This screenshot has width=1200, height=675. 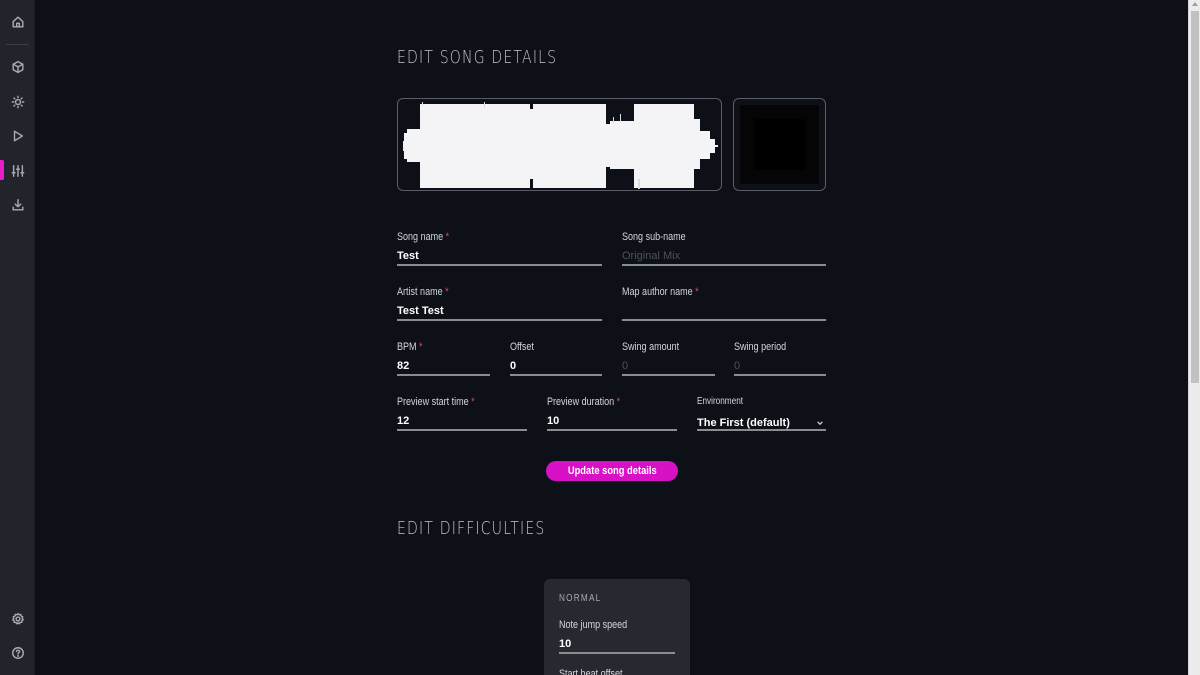 I want to click on waveform-preview, so click(x=559, y=144).